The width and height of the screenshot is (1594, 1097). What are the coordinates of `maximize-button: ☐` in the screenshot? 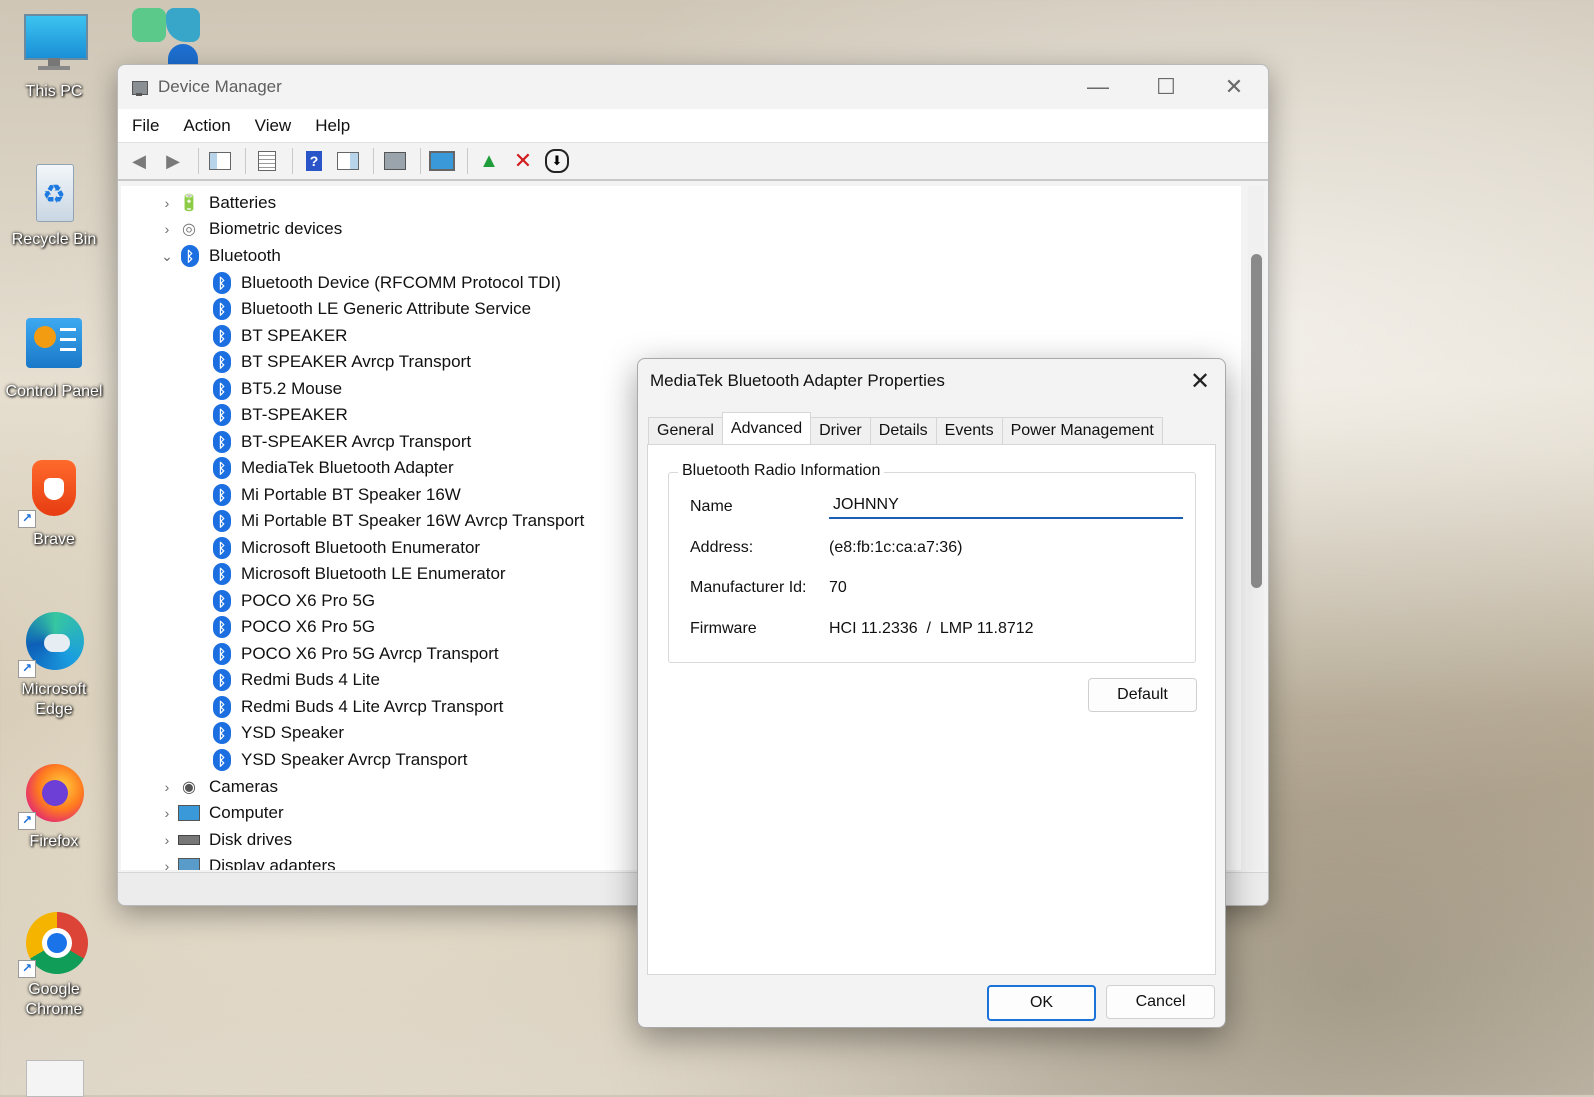 It's located at (1166, 87).